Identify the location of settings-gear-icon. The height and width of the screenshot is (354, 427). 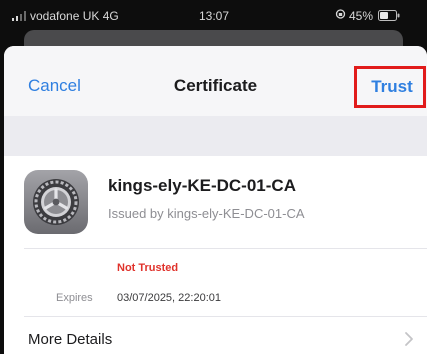
(56, 202).